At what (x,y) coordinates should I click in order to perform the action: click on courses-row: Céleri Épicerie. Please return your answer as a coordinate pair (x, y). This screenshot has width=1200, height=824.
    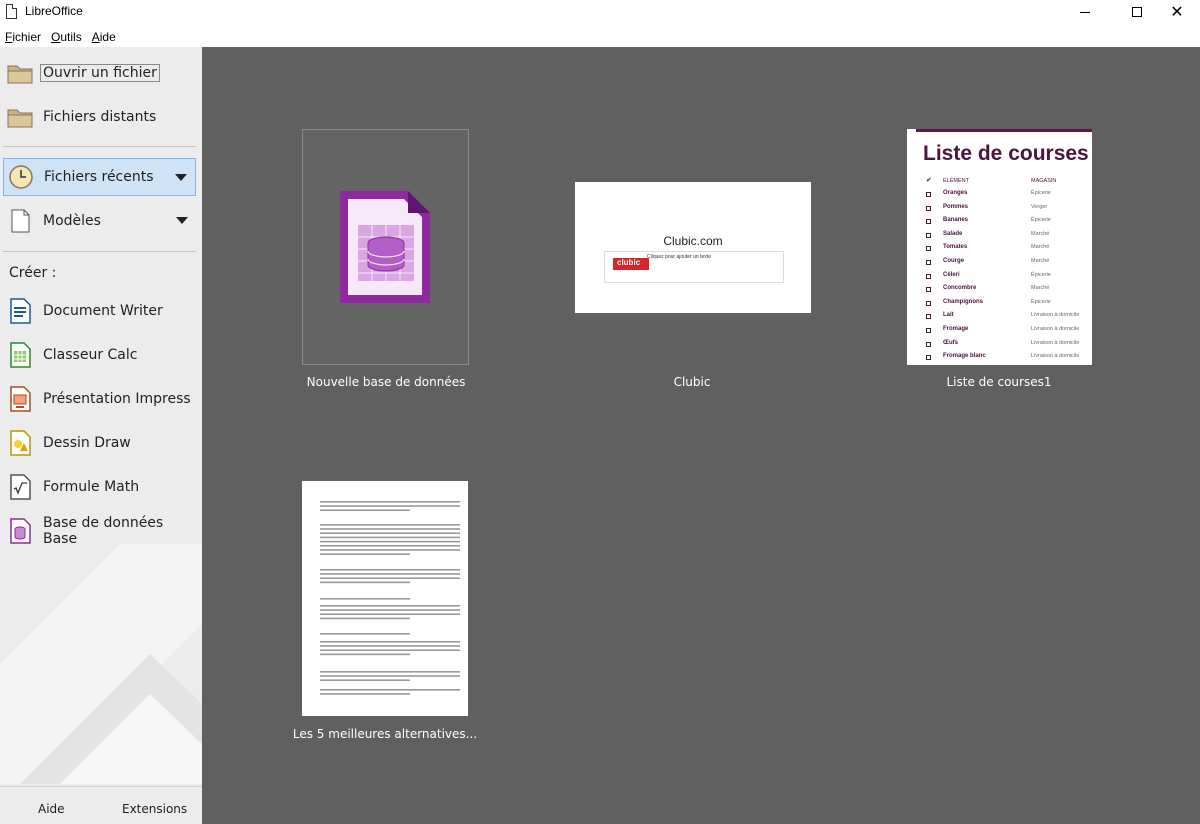
    Looking at the image, I should click on (999, 278).